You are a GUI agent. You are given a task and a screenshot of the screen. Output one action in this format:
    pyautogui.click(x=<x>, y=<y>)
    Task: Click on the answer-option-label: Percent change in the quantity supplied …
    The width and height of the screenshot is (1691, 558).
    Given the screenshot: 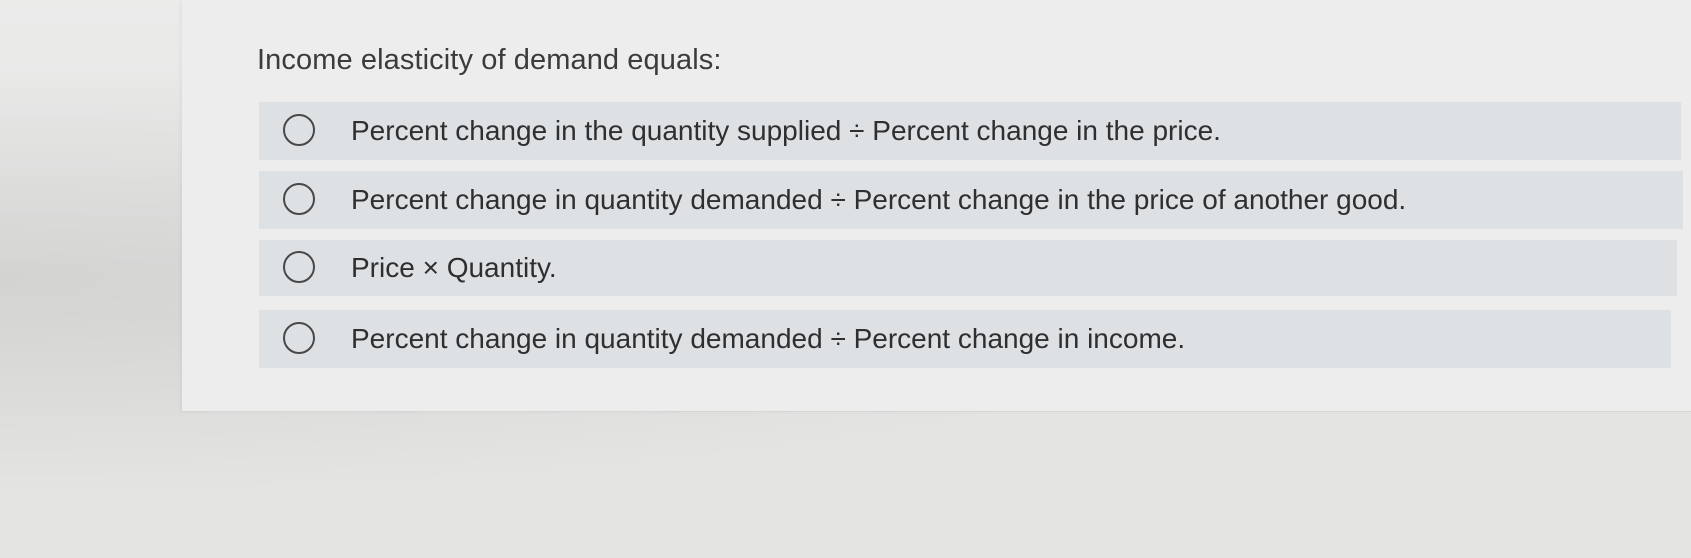 What is the action you would take?
    pyautogui.click(x=786, y=130)
    